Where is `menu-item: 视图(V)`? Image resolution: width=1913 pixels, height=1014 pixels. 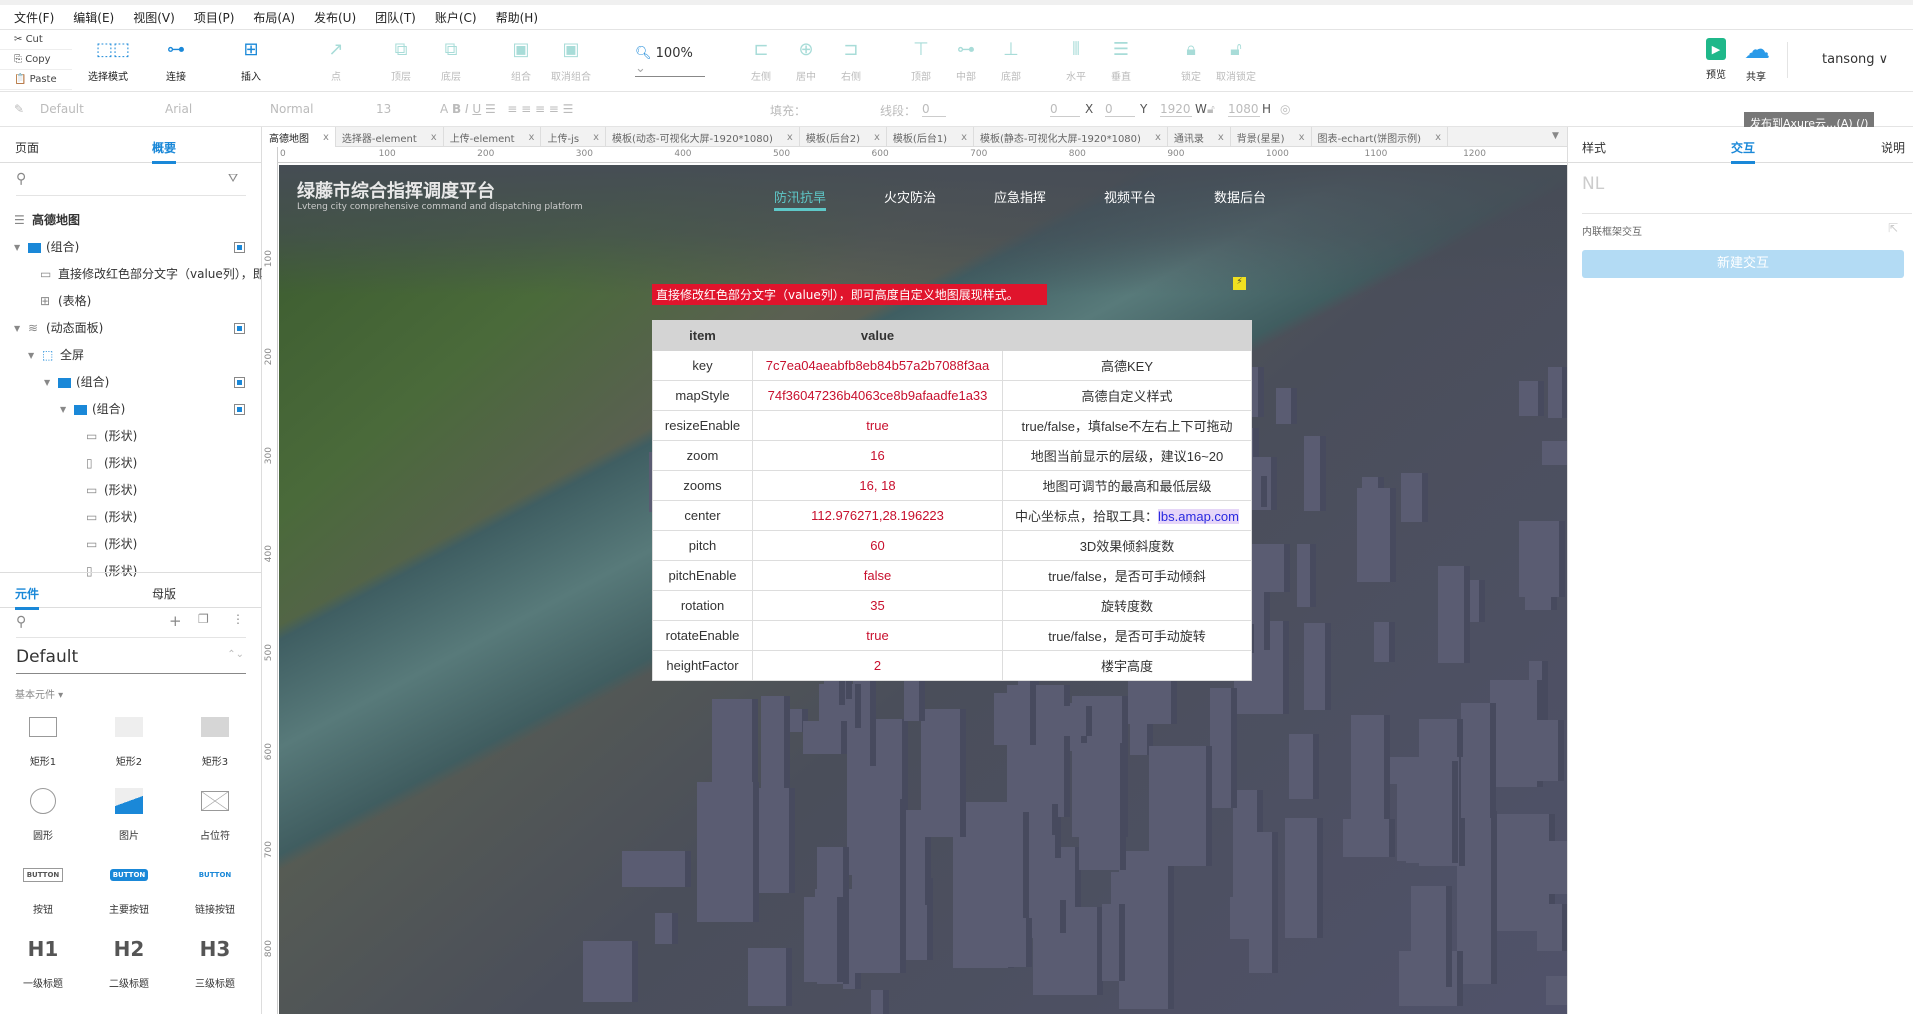 menu-item: 视图(V) is located at coordinates (154, 17).